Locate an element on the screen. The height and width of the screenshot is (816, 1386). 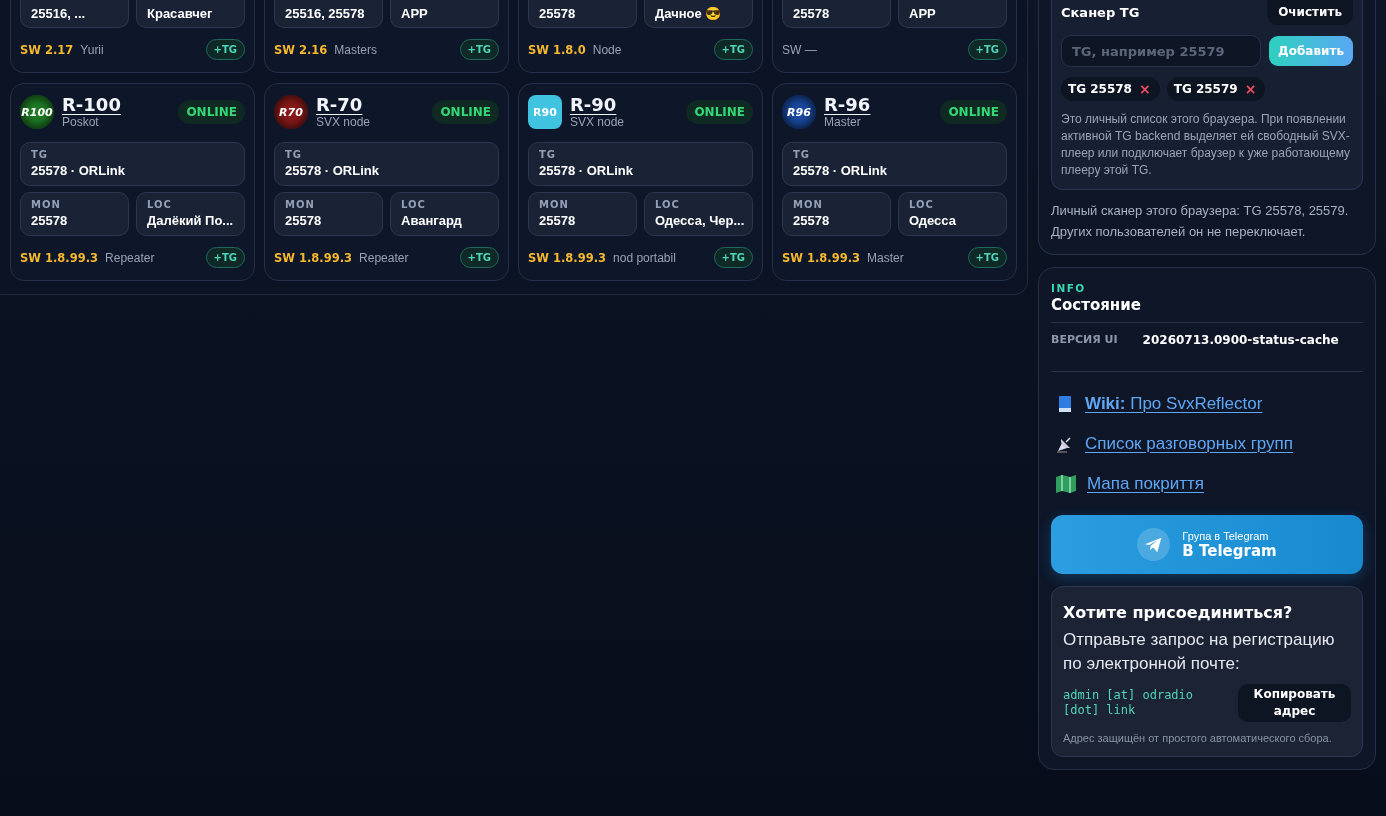
station-subtitle: Poskot is located at coordinates (81, 122).